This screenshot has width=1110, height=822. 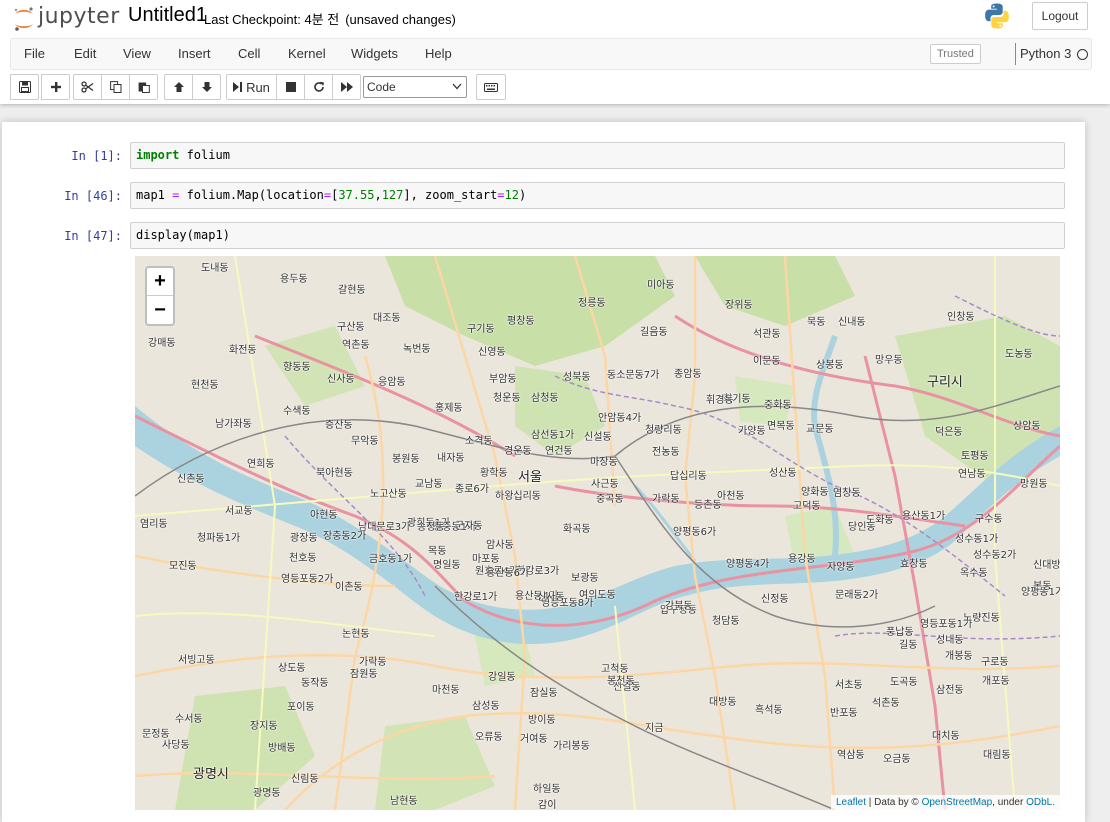 I want to click on cut-icon, so click(x=87, y=87).